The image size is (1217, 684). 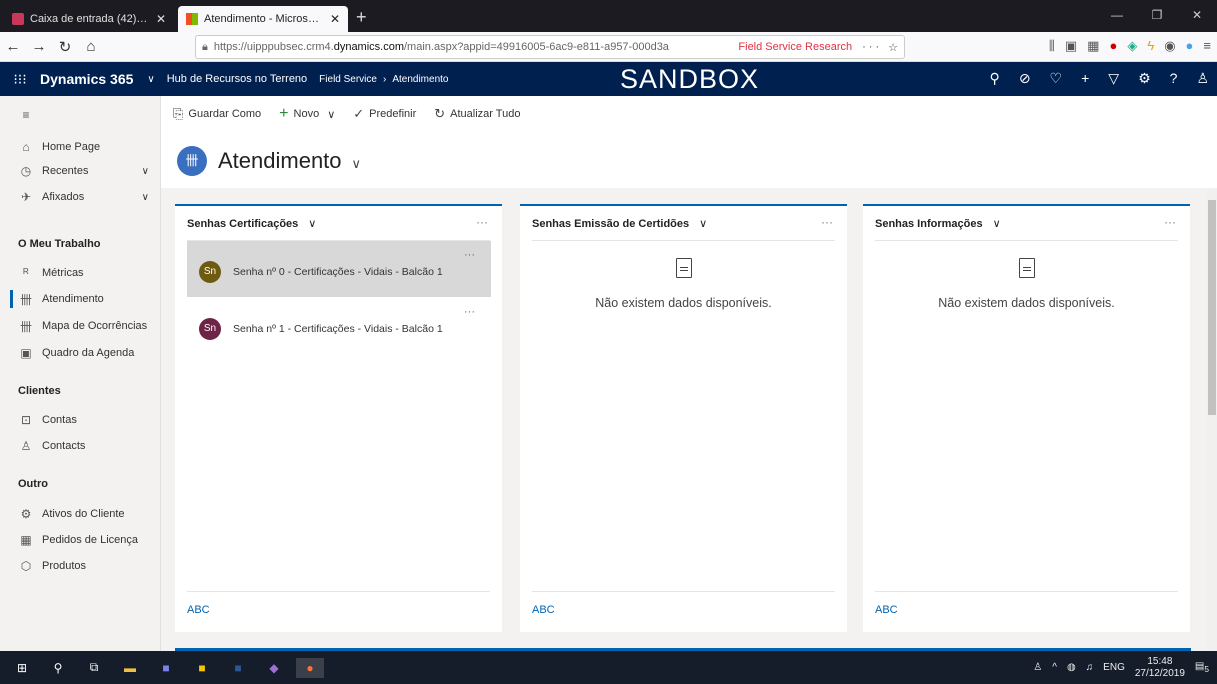 What do you see at coordinates (1197, 15) in the screenshot?
I see `close-window-icon: ✕` at bounding box center [1197, 15].